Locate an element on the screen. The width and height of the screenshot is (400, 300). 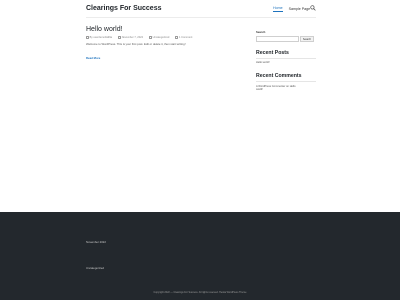
footer-category-link: Uncategorized is located at coordinates (95, 268).